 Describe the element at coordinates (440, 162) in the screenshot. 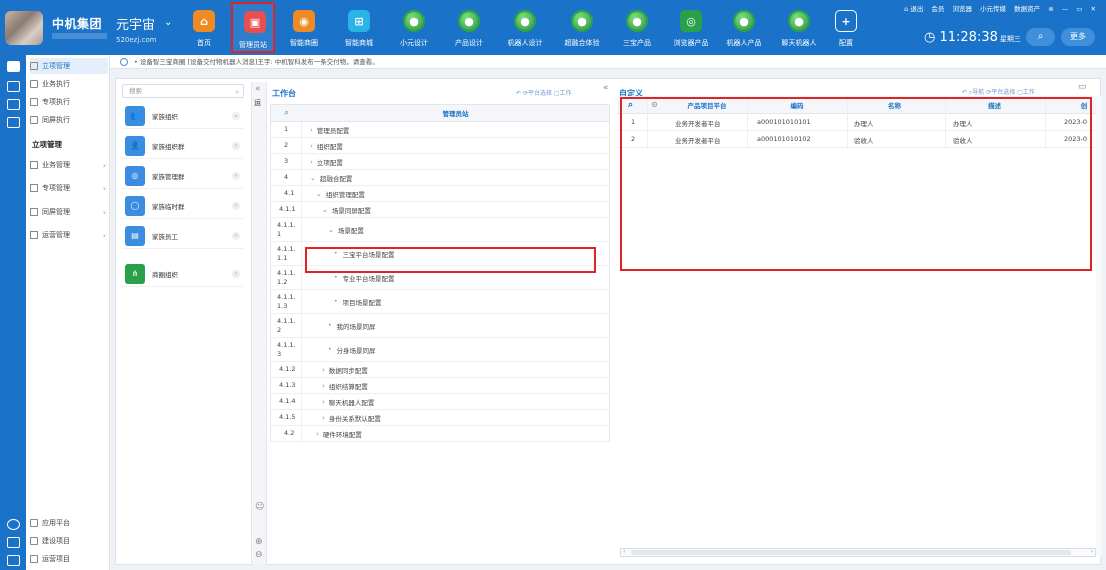

I see `tree-row: 3 › 立项配置` at that location.